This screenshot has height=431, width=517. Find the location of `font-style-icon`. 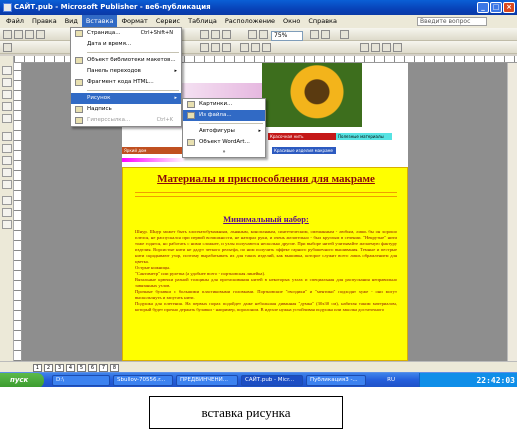

font-style-icon is located at coordinates (7, 47).